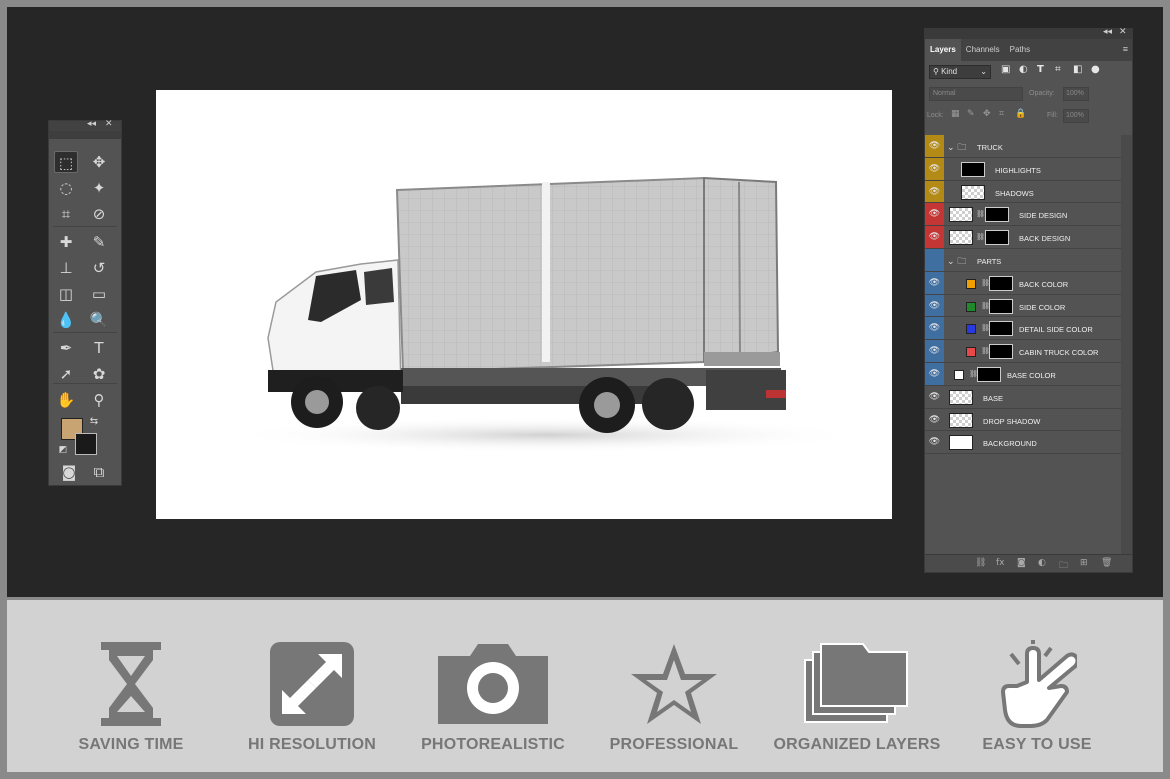 This screenshot has height=779, width=1170. I want to click on zoom-tool: ⚲, so click(99, 400).